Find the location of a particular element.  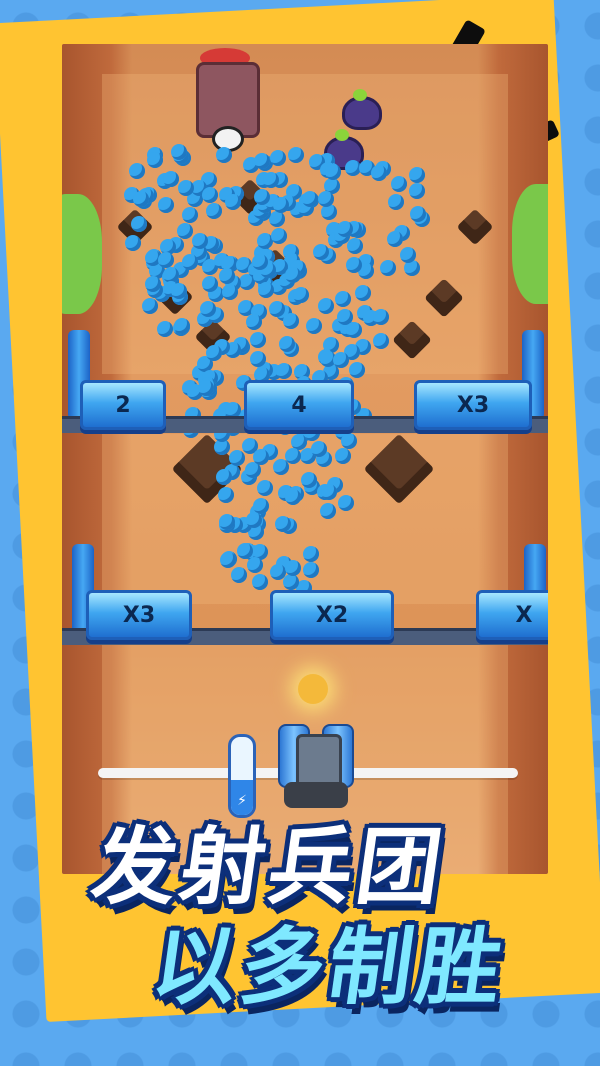

multiplier-gate: 2 is located at coordinates (123, 405).